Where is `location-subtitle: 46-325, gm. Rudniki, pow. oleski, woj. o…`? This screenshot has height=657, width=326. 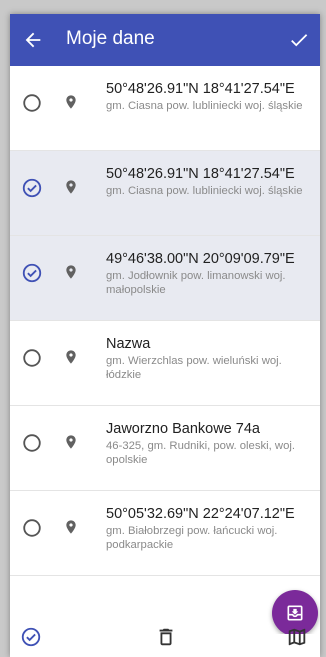 location-subtitle: 46-325, gm. Rudniki, pow. oleski, woj. o… is located at coordinates (201, 453).